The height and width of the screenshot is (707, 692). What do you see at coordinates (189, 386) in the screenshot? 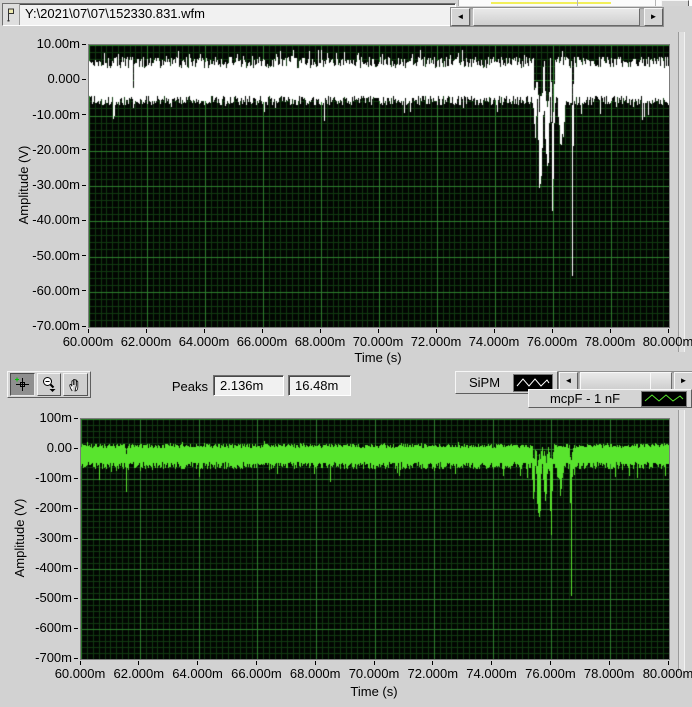
I see `peaks-label: Peaks` at bounding box center [189, 386].